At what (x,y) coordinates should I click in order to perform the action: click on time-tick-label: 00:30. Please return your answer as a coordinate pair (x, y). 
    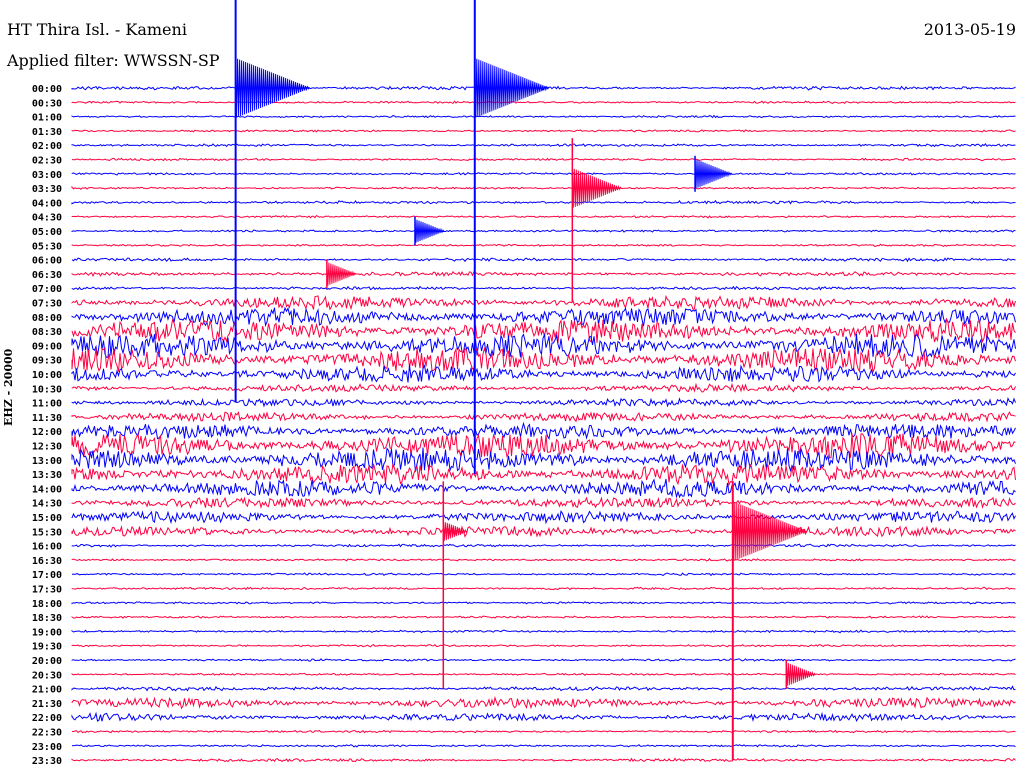
    Looking at the image, I should click on (47, 103).